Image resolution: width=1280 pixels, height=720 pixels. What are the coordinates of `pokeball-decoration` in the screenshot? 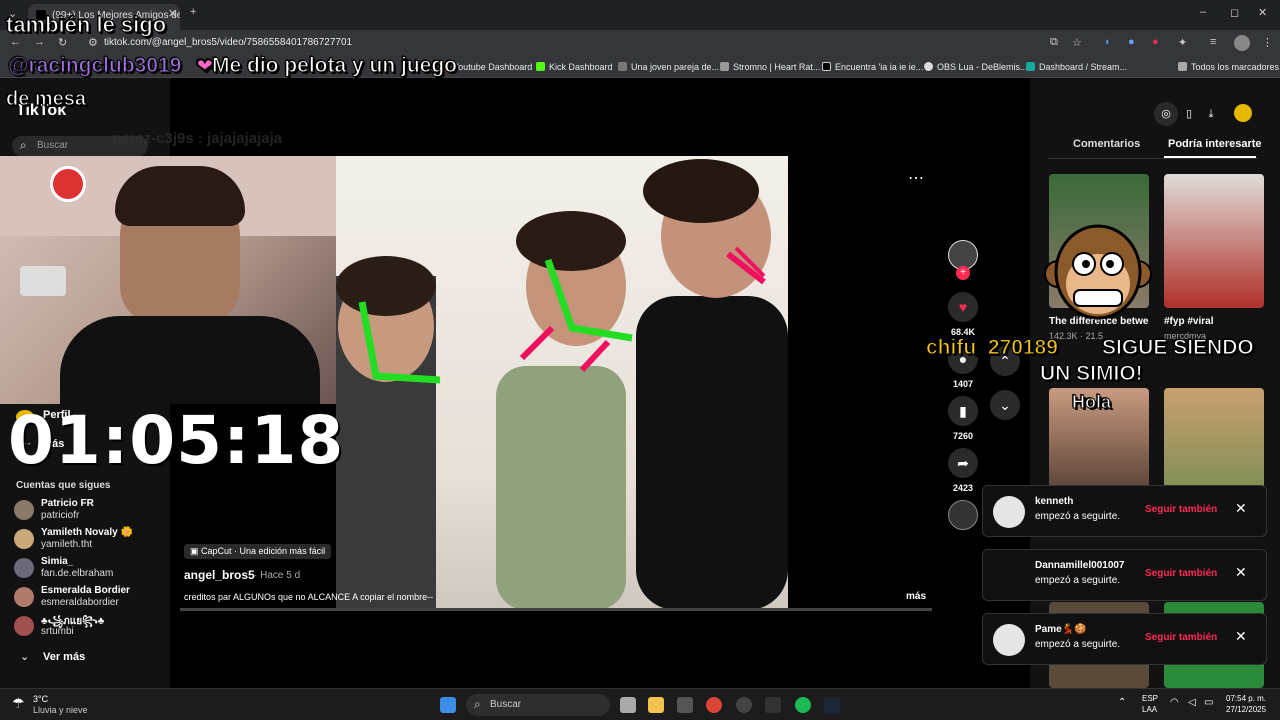 It's located at (68, 184).